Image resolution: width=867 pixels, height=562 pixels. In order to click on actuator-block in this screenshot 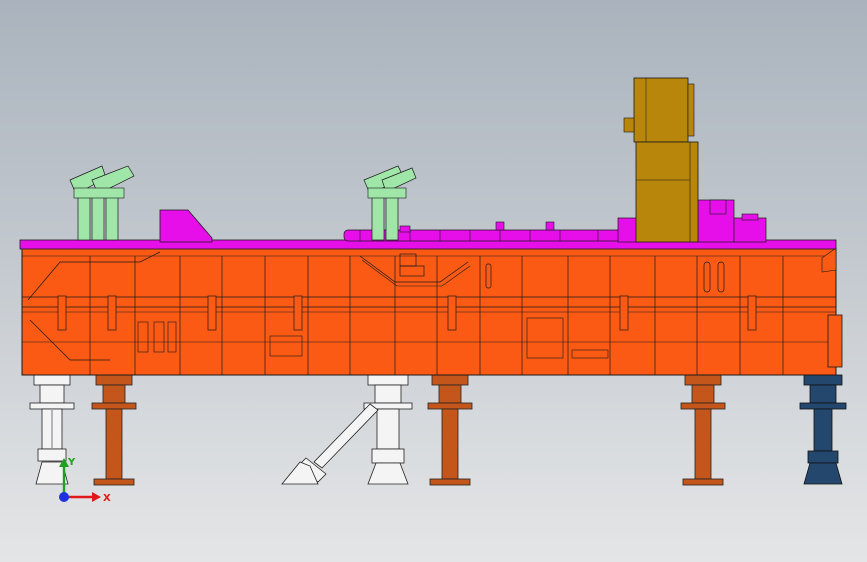, I will do `click(661, 160)`.